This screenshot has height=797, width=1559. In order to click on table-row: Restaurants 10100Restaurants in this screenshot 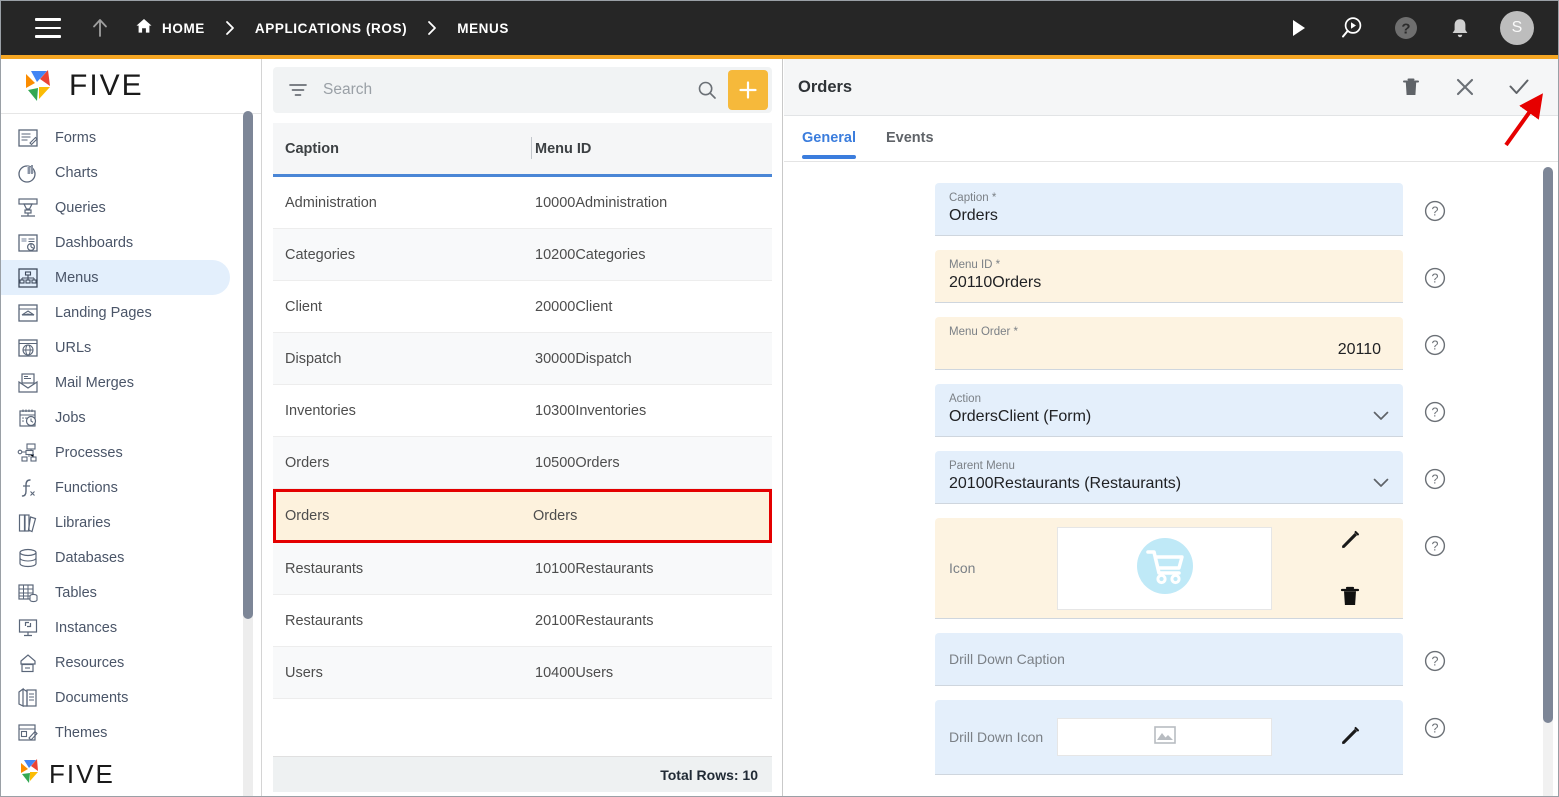, I will do `click(522, 569)`.